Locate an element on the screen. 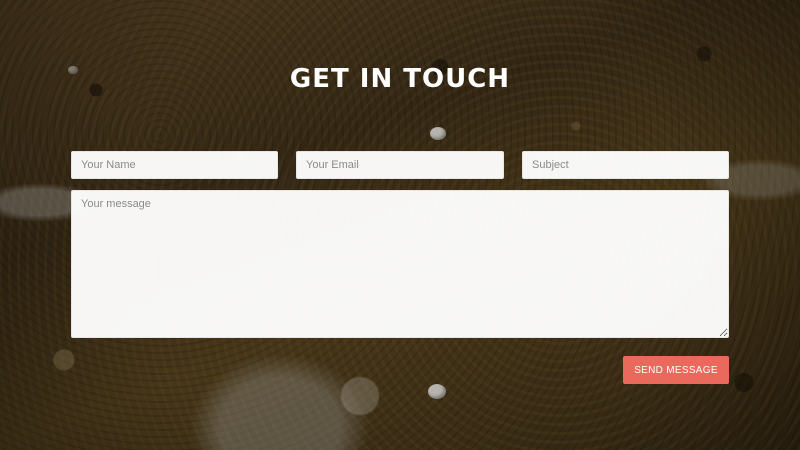 This screenshot has height=450, width=800. email-field is located at coordinates (400, 165).